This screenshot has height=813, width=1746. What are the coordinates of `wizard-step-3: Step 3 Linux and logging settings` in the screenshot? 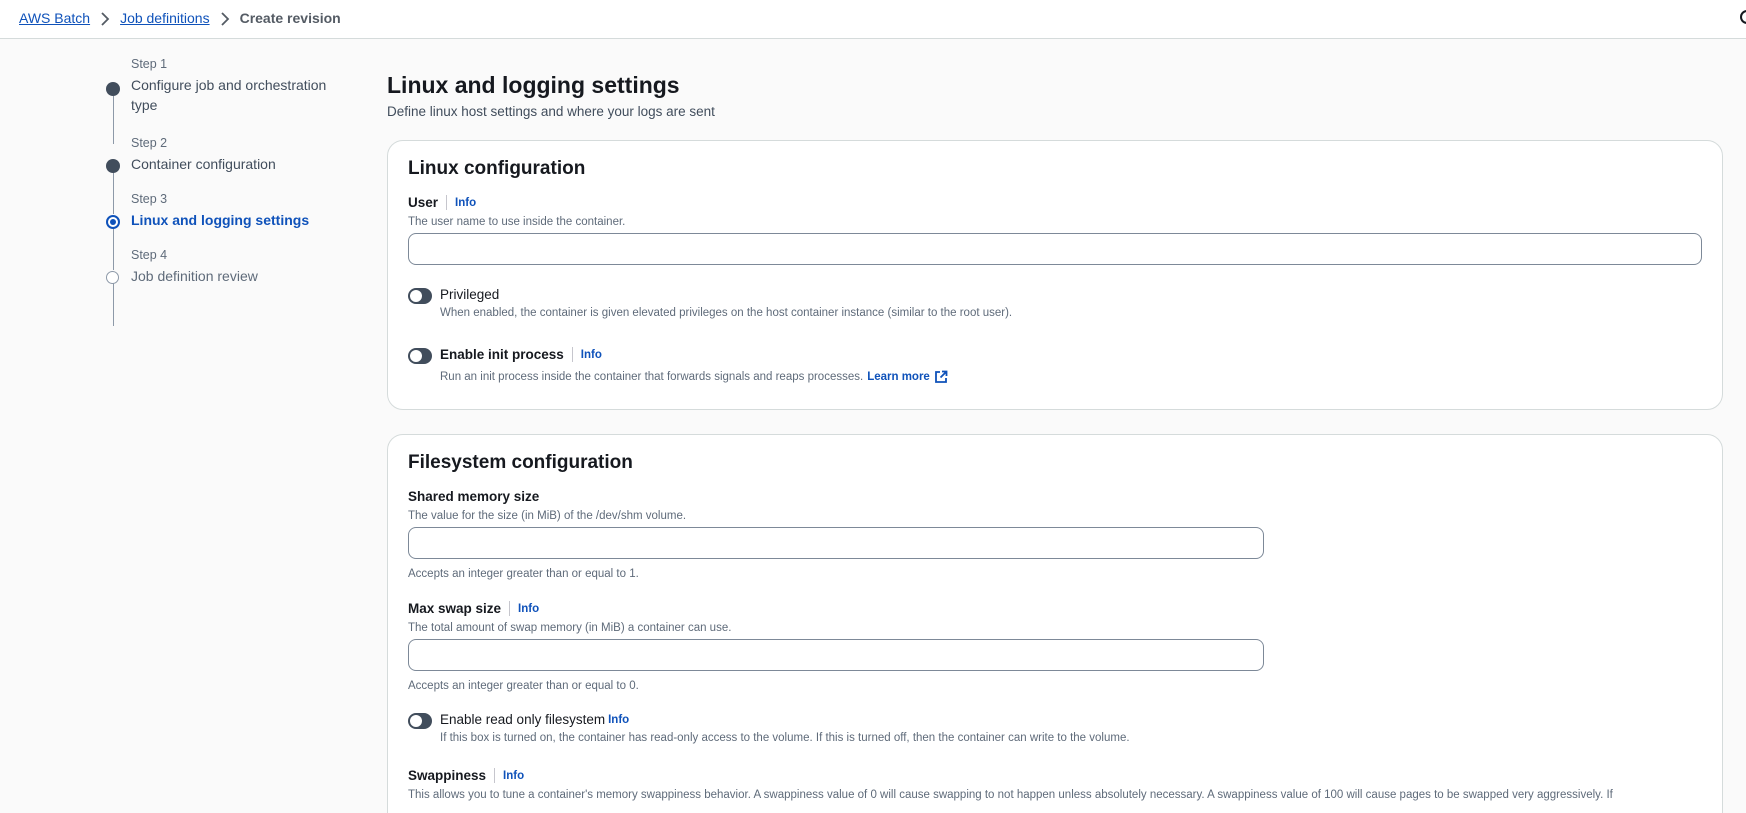 It's located at (230, 219).